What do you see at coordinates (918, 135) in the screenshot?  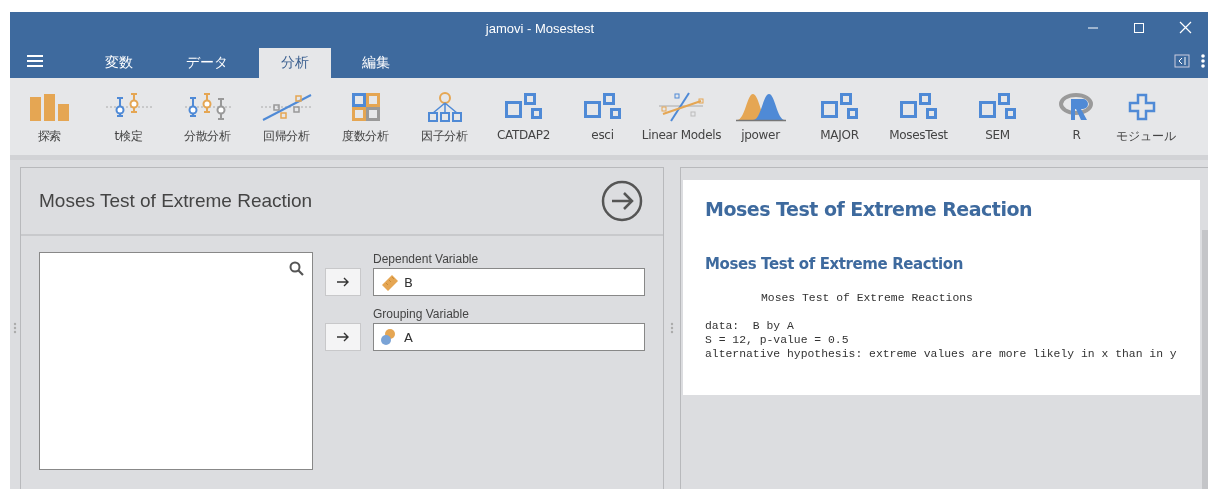 I see `ribbon-button-label: MosesTest` at bounding box center [918, 135].